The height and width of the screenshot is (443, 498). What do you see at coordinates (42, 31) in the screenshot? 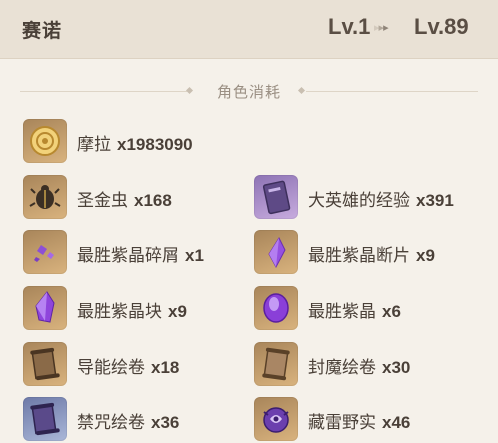
I see `character-name: 赛诺` at bounding box center [42, 31].